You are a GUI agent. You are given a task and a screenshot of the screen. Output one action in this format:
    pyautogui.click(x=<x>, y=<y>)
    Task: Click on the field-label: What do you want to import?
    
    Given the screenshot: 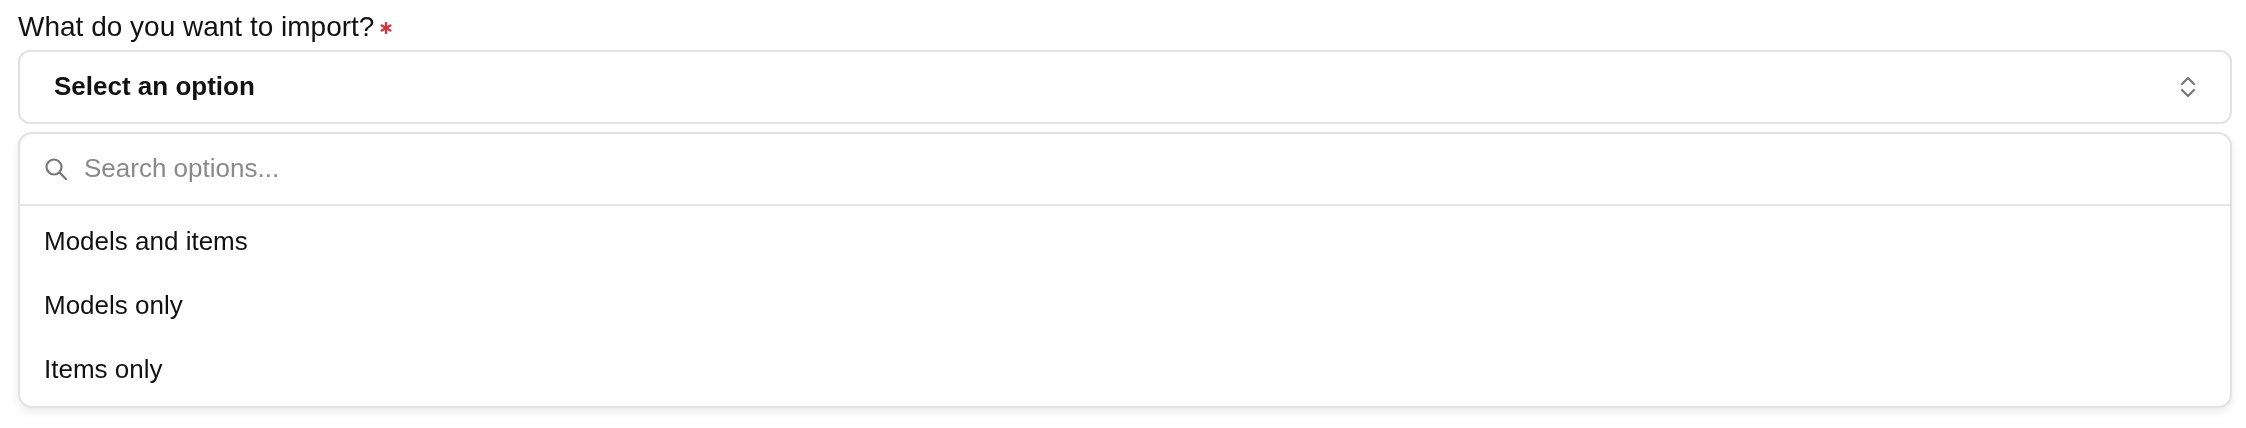 What is the action you would take?
    pyautogui.click(x=196, y=27)
    